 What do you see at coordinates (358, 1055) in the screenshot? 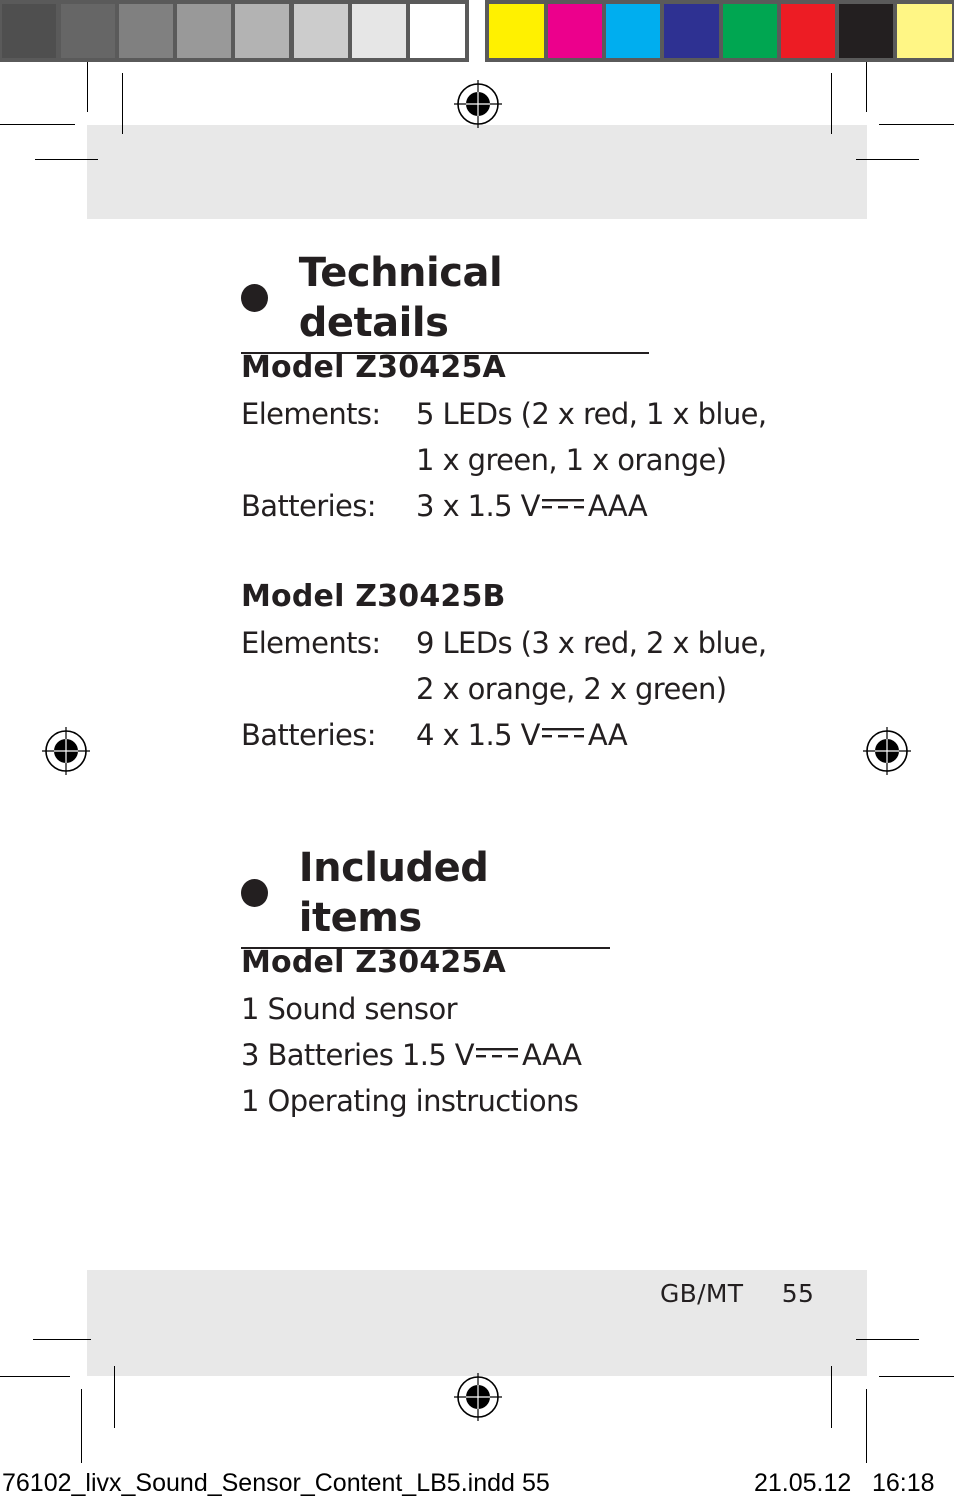
I see `included-item-text: 3 Batteries 1.5 V` at bounding box center [358, 1055].